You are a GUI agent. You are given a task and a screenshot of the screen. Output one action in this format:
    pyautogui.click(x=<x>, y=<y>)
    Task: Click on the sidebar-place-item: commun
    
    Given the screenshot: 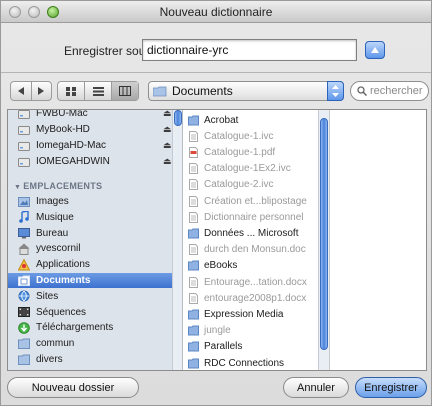 What is the action you would take?
    pyautogui.click(x=99, y=343)
    